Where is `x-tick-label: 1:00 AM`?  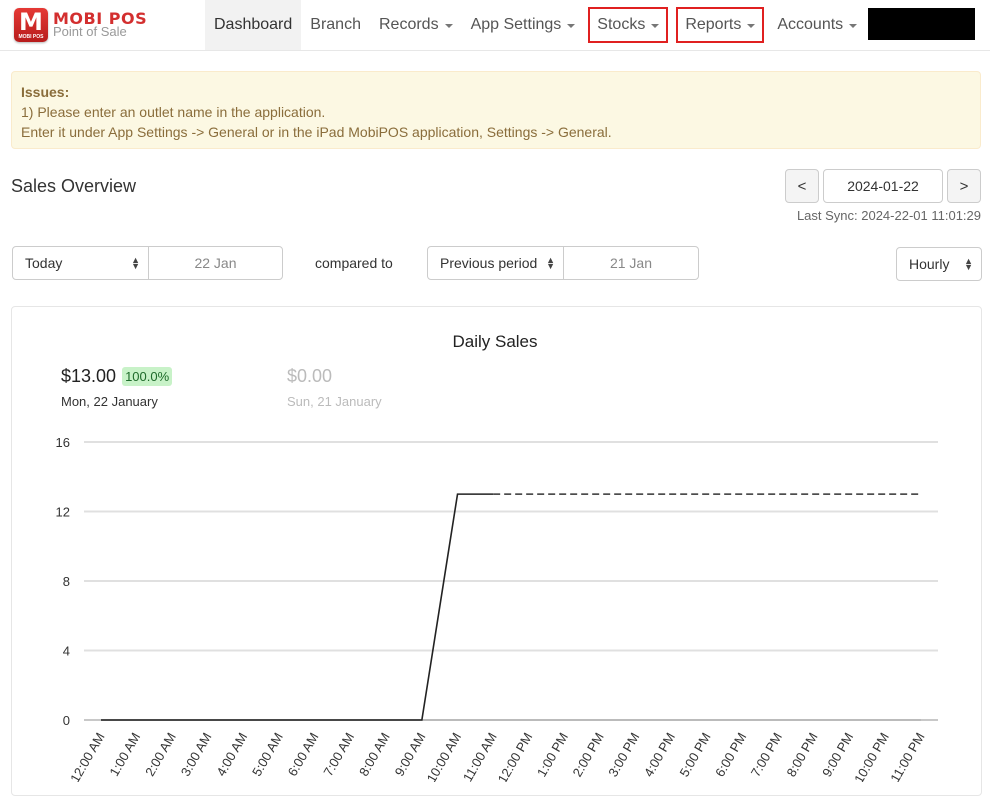 x-tick-label: 1:00 AM is located at coordinates (124, 754).